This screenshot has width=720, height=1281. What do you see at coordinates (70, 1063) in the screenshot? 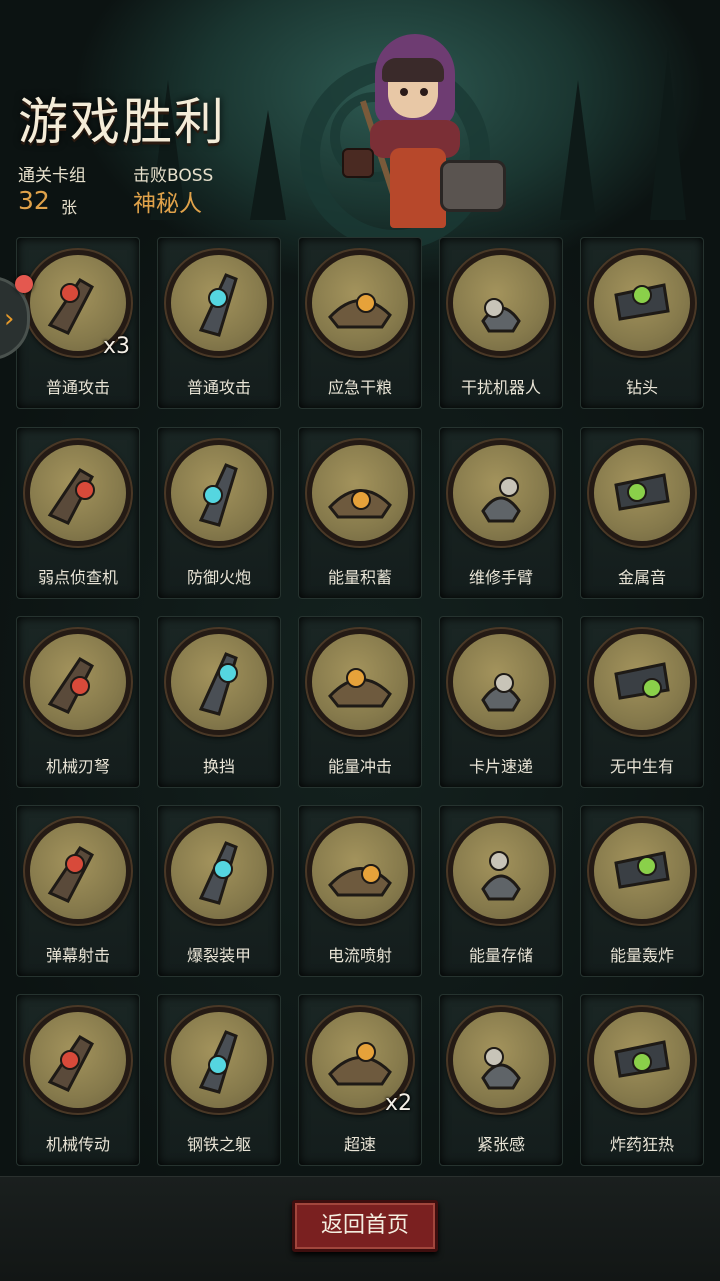
I see `transmission-icon` at bounding box center [70, 1063].